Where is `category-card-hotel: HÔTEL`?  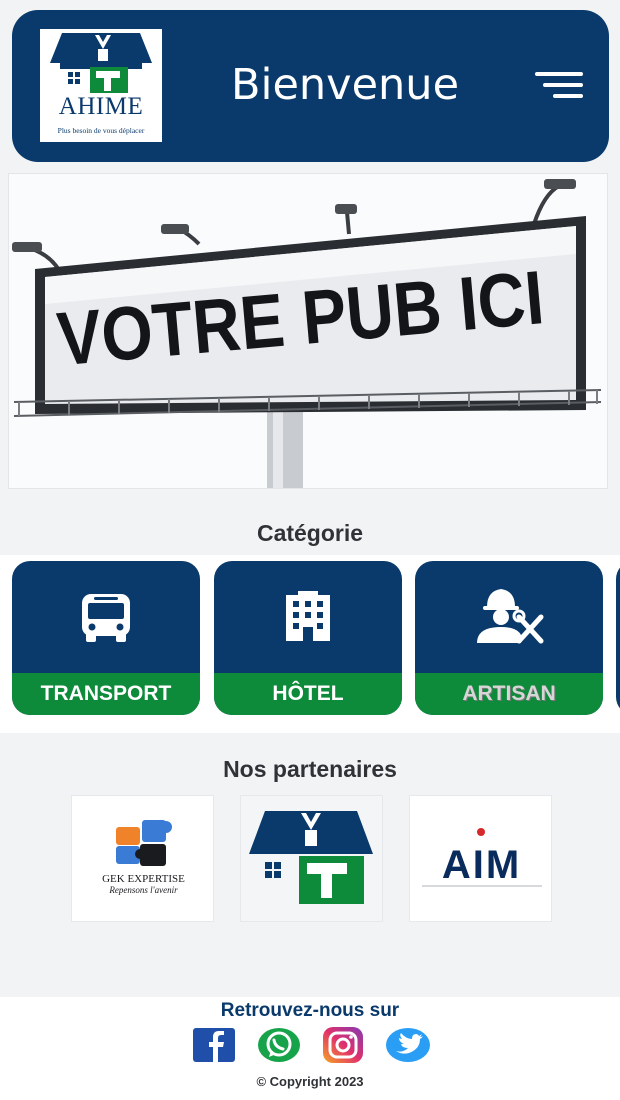
category-card-hotel: HÔTEL is located at coordinates (308, 638).